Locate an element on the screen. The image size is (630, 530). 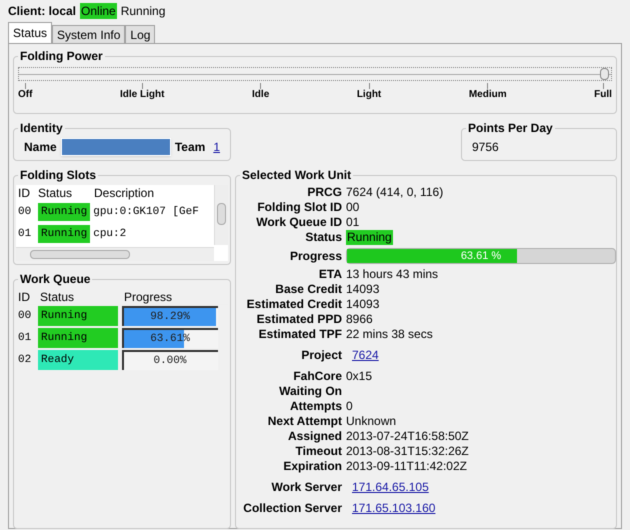
field-label: Next Attempt is located at coordinates (304, 421).